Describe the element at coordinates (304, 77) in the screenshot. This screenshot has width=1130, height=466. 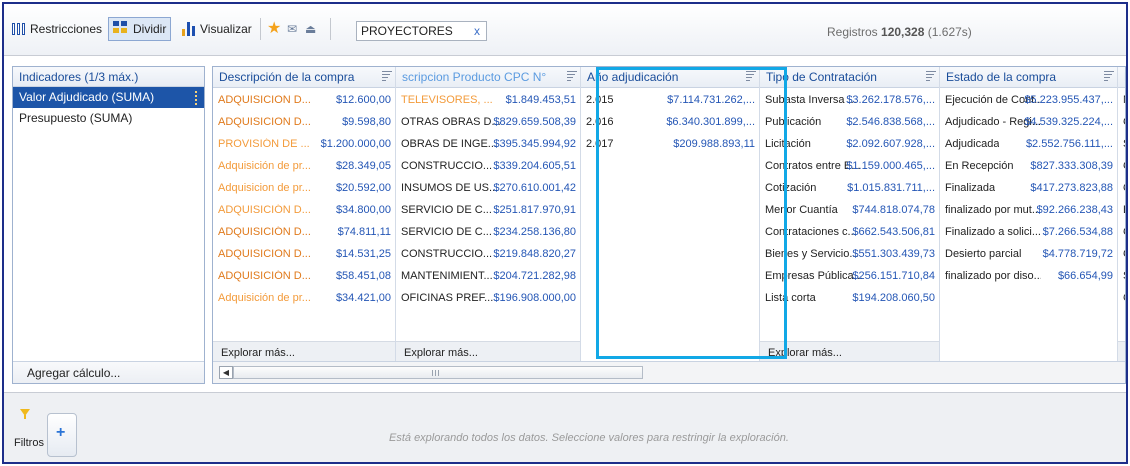
I see `column-header: Descripción de la compra` at that location.